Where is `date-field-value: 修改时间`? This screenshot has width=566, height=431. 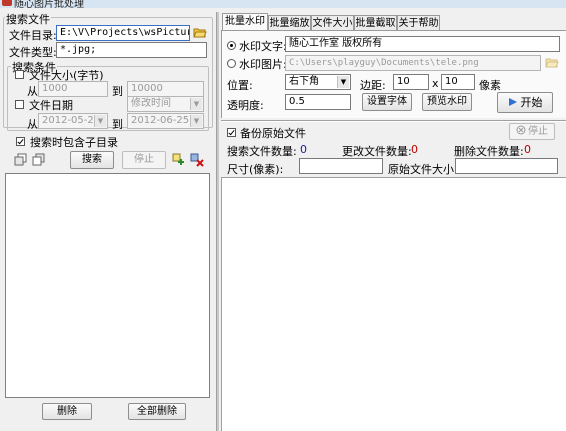
date-field-value: 修改时间 is located at coordinates (151, 103).